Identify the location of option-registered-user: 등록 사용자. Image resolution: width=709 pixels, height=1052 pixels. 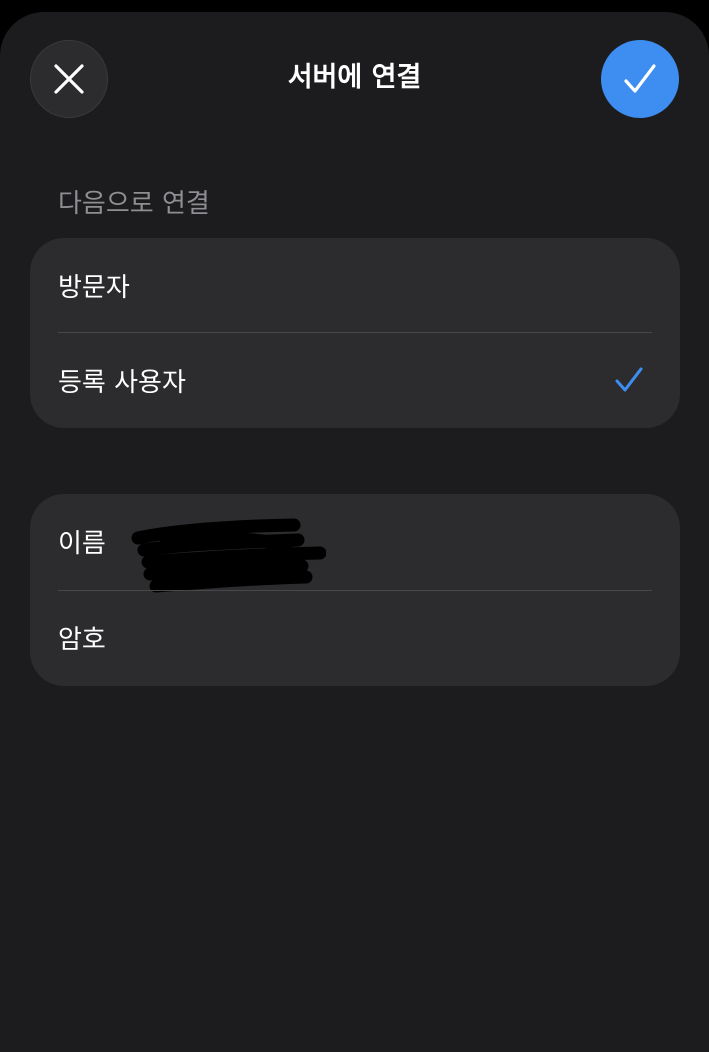
(355, 380).